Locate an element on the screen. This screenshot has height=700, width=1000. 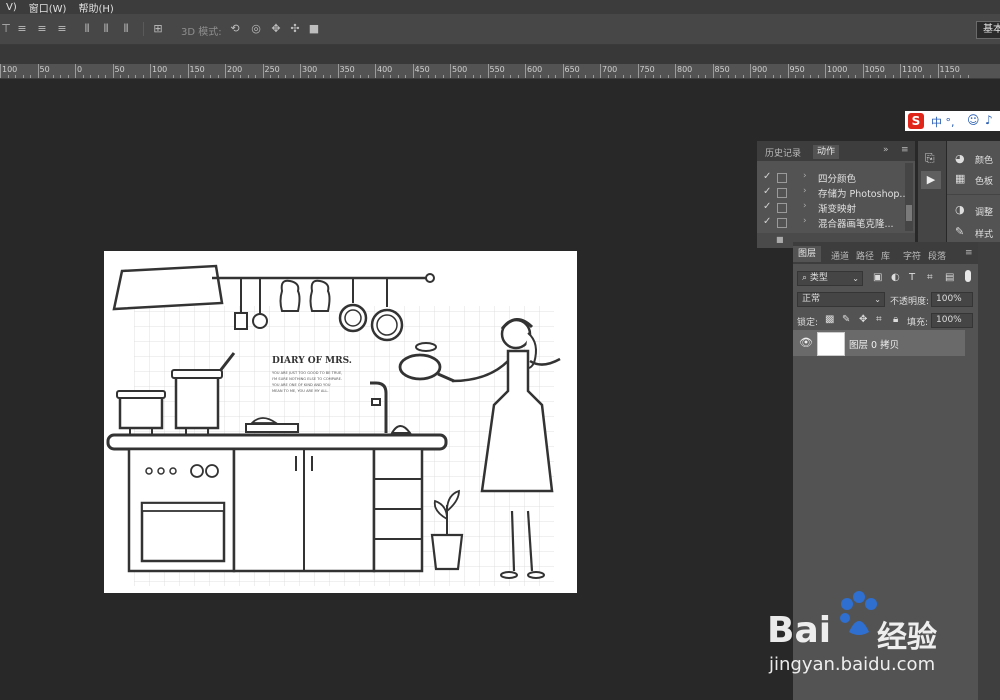
collapse-icon: » is located at coordinates (886, 150).